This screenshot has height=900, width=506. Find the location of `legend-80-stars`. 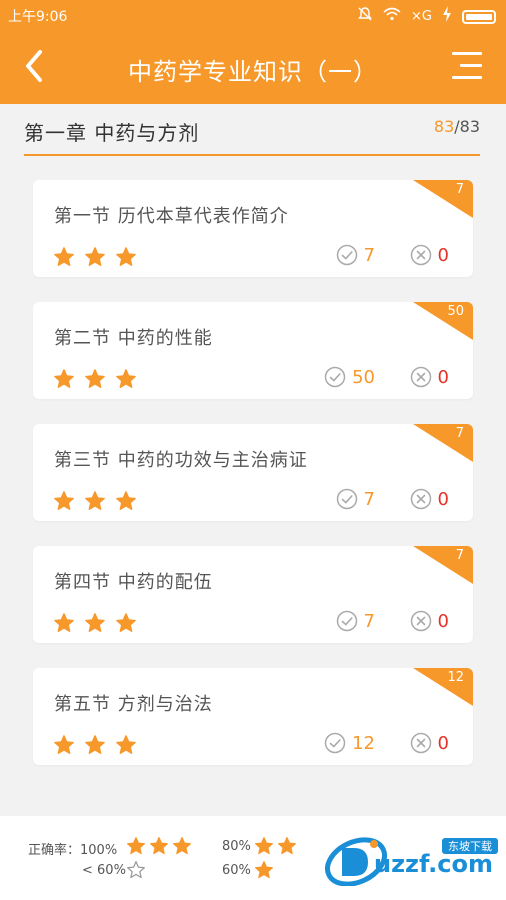

legend-80-stars is located at coordinates (275, 846).